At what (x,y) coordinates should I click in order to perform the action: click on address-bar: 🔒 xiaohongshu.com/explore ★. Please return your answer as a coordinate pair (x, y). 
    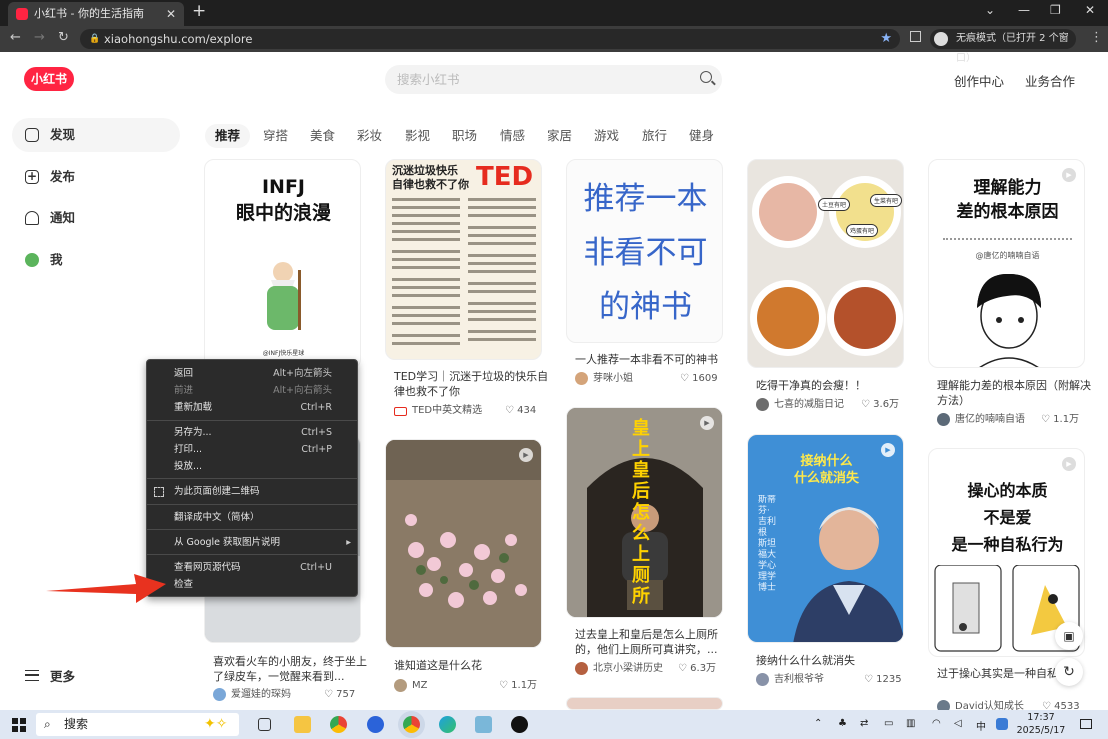
    Looking at the image, I should click on (490, 39).